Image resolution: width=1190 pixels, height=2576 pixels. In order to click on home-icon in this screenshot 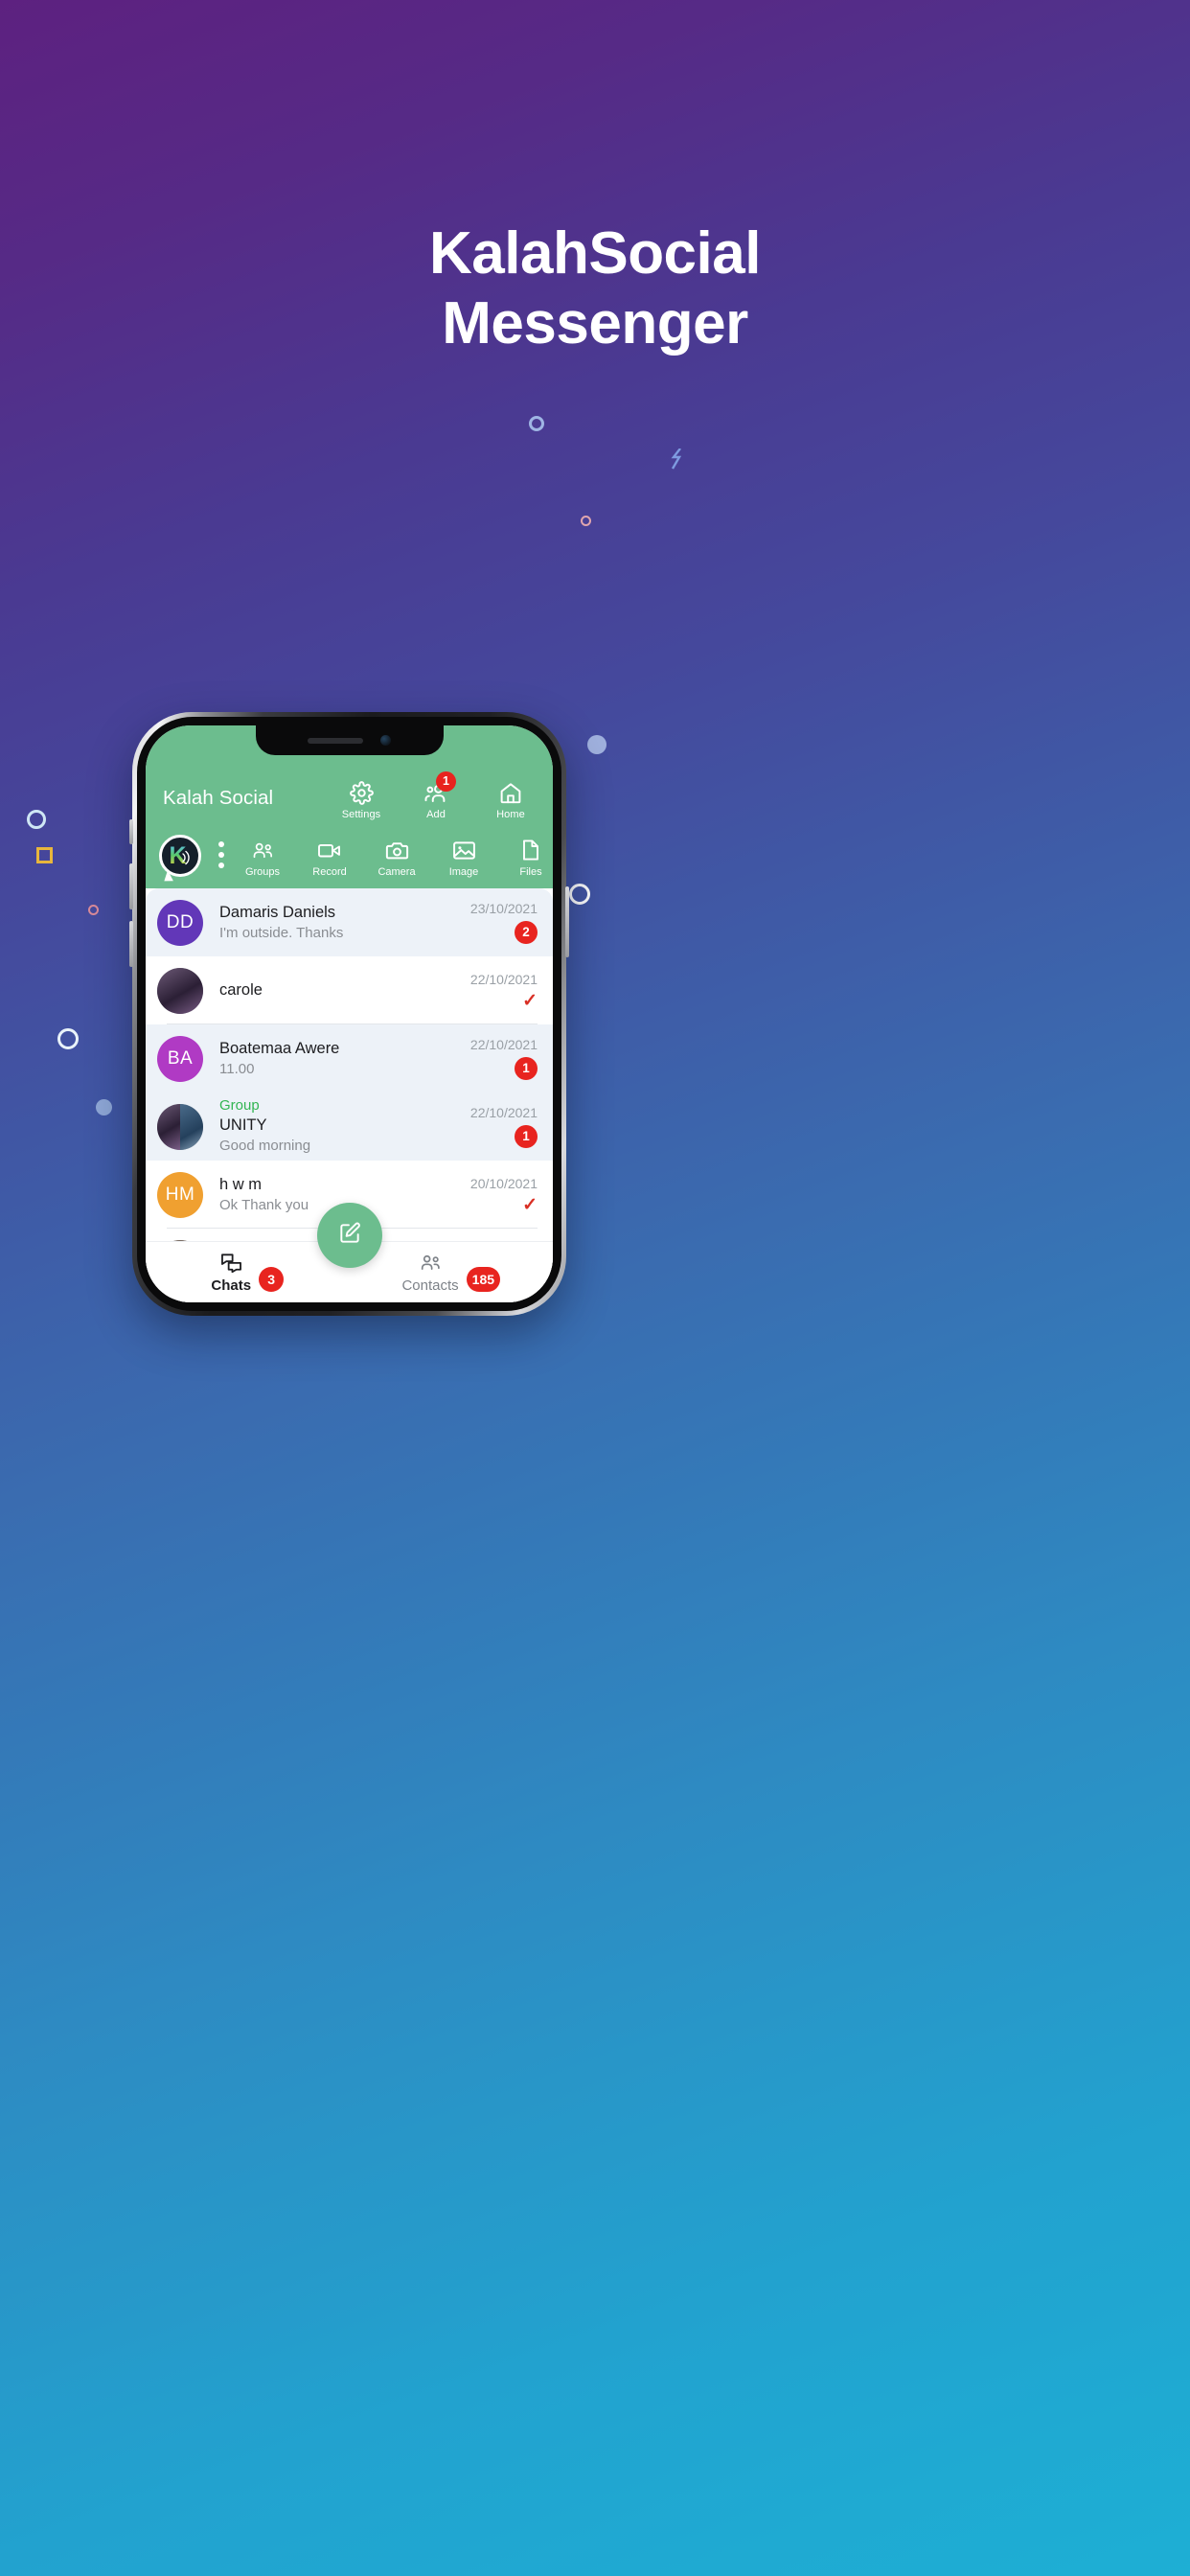, I will do `click(511, 792)`.